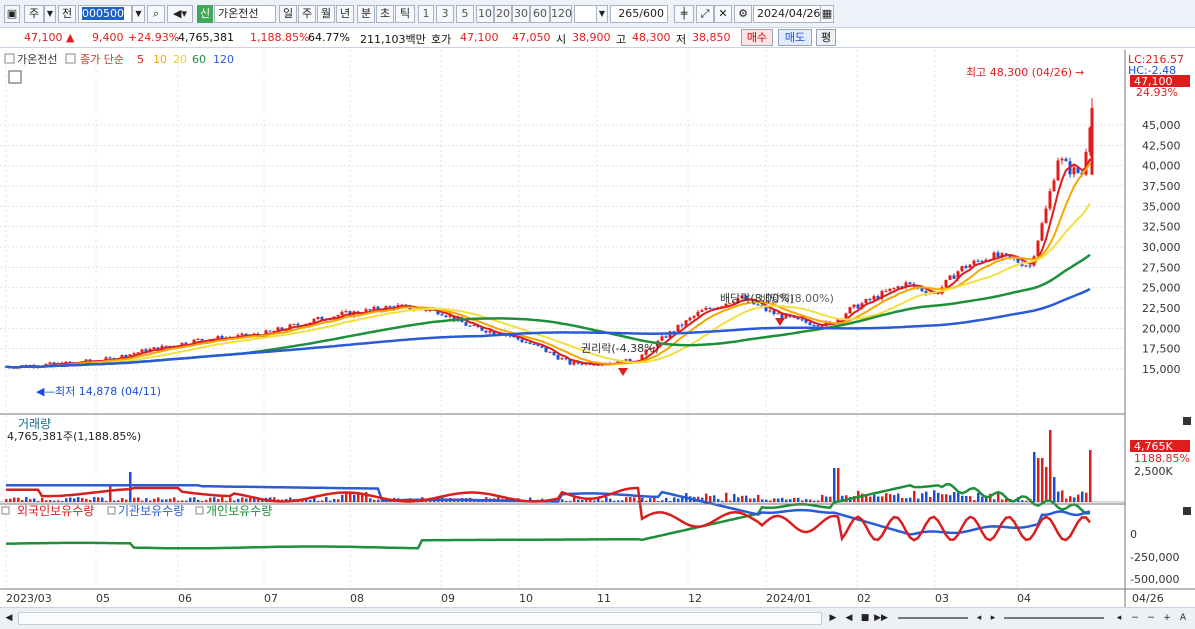 Image resolution: width=1195 pixels, height=629 pixels. I want to click on period-tab-week: 주, so click(307, 14).